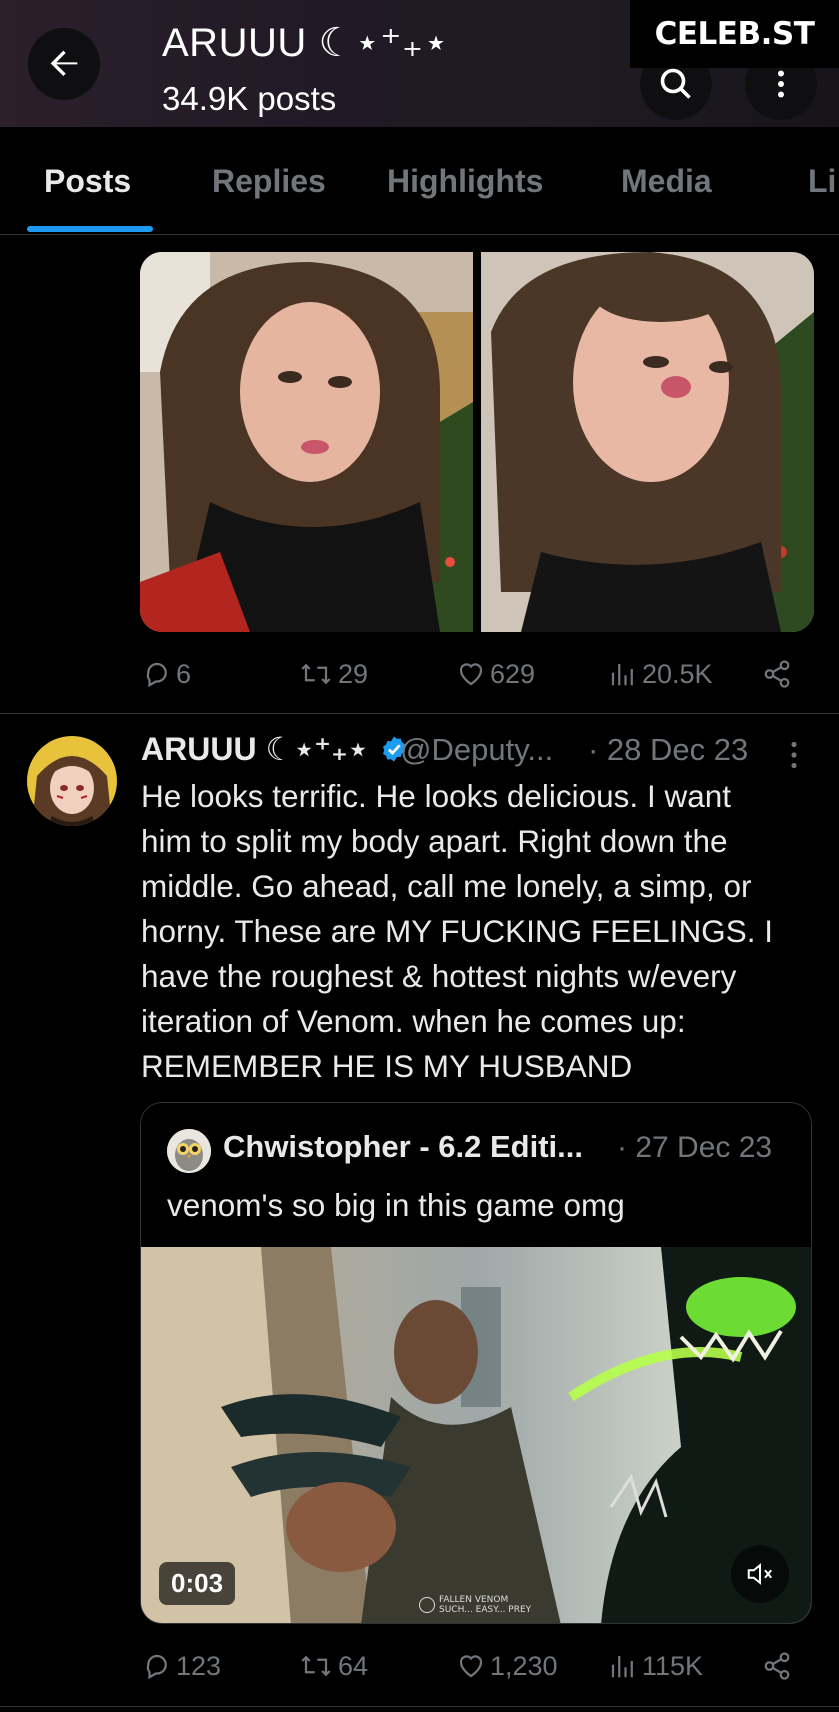 Image resolution: width=839 pixels, height=1712 pixels. Describe the element at coordinates (465, 181) in the screenshot. I see `tab-highlights: Highlights` at that location.